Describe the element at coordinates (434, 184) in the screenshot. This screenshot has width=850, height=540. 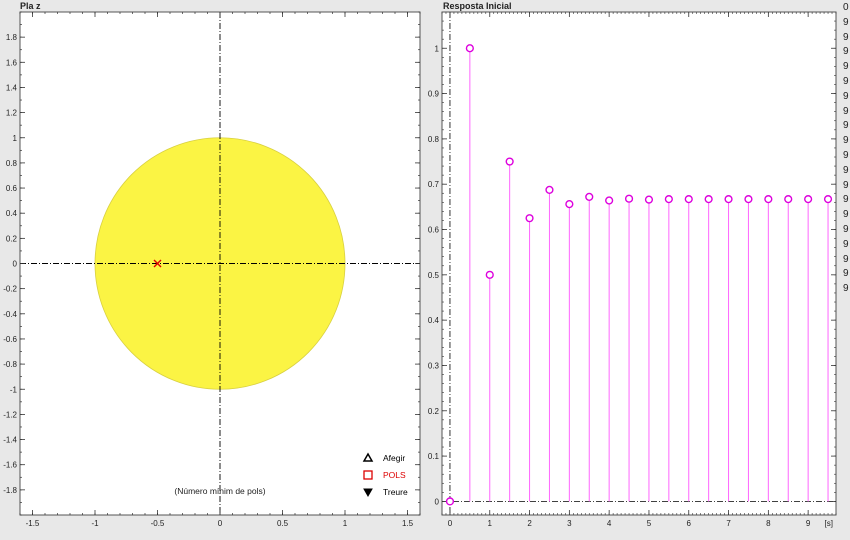
I see `y-tick-label: 0.7` at that location.